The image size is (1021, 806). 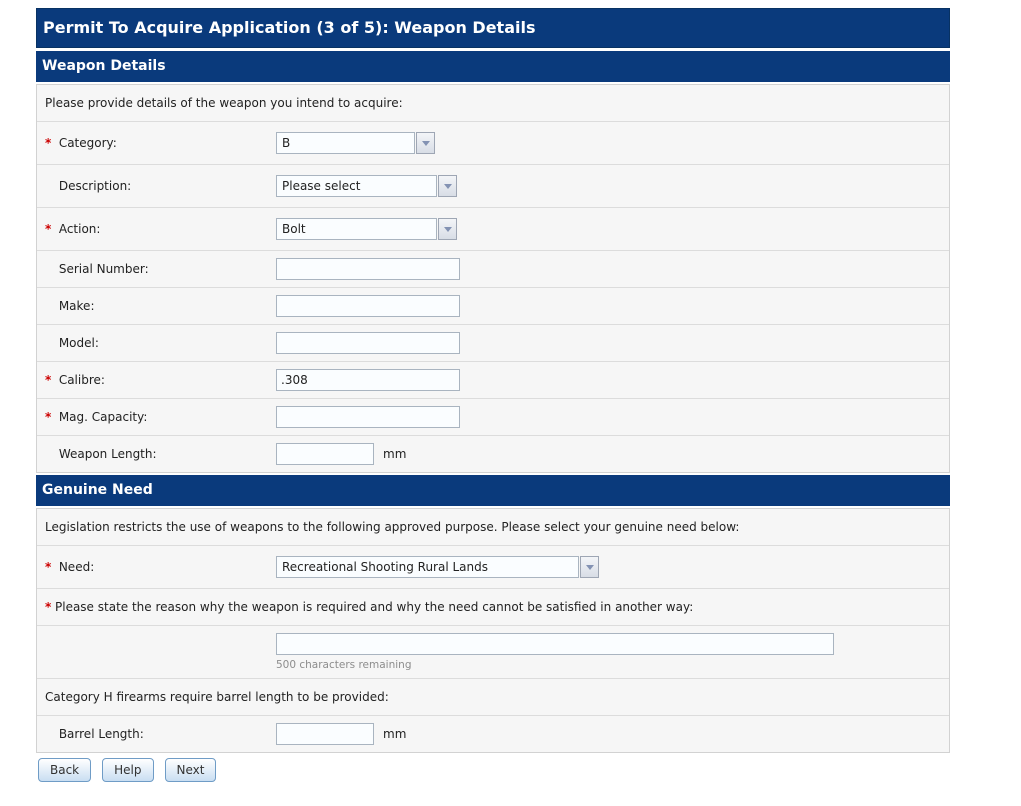 What do you see at coordinates (493, 770) in the screenshot?
I see `form-footer: Back Help Next` at bounding box center [493, 770].